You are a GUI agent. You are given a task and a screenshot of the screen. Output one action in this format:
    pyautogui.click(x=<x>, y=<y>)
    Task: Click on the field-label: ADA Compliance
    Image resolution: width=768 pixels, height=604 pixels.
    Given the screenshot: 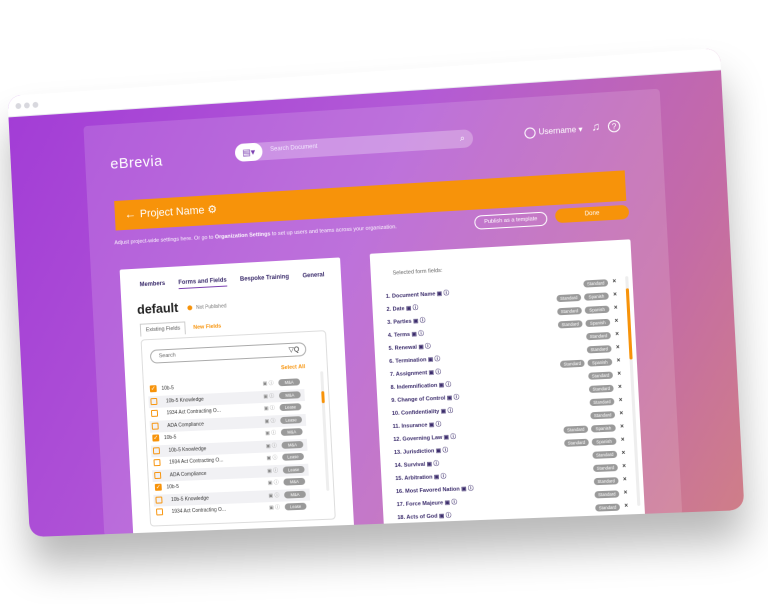 What is the action you would take?
    pyautogui.click(x=185, y=425)
    